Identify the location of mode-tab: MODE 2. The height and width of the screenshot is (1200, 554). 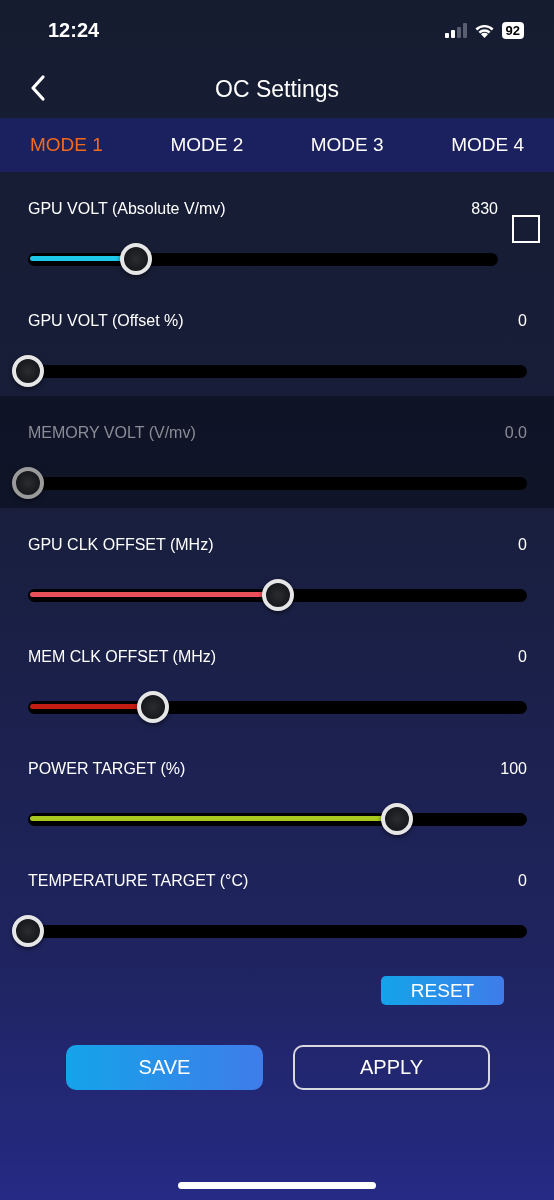
(207, 145).